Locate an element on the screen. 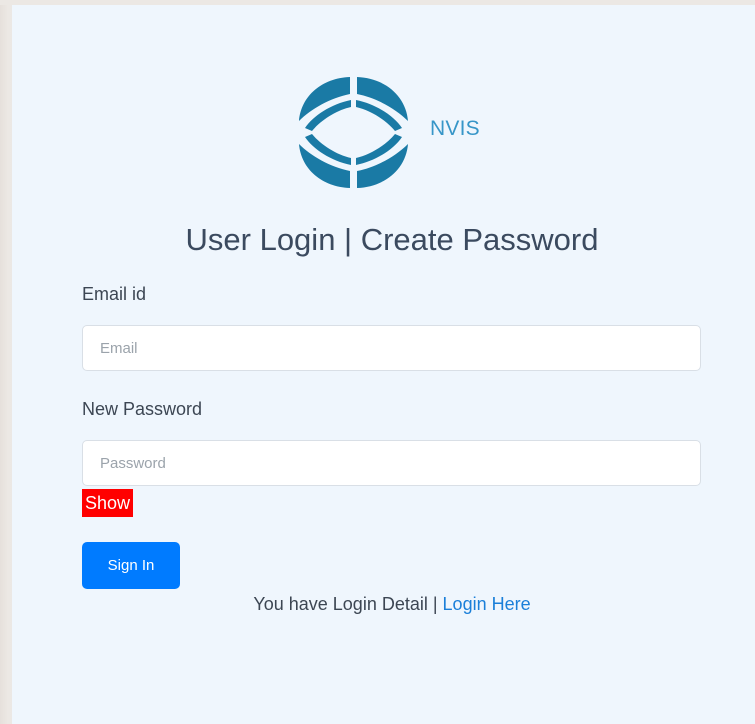 The height and width of the screenshot is (724, 755). password-label: New Password is located at coordinates (142, 409).